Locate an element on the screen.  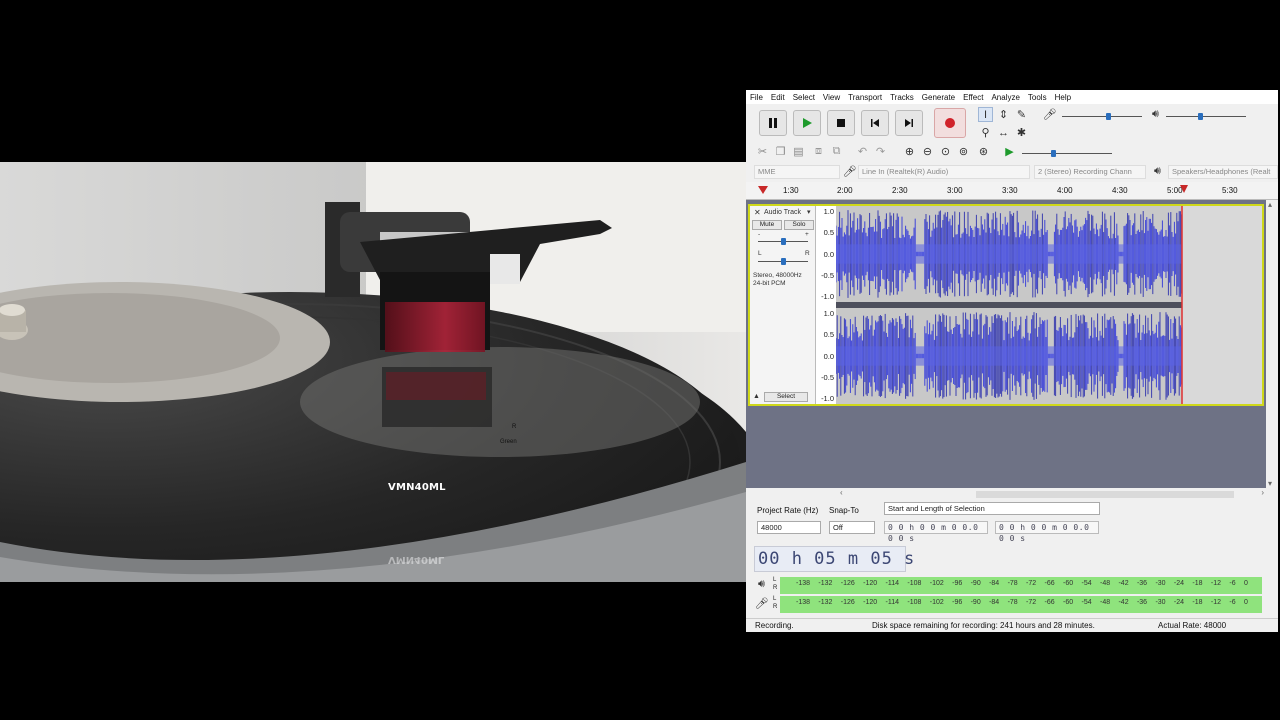
scroll-up-icon: ▴ is located at coordinates (1270, 204).